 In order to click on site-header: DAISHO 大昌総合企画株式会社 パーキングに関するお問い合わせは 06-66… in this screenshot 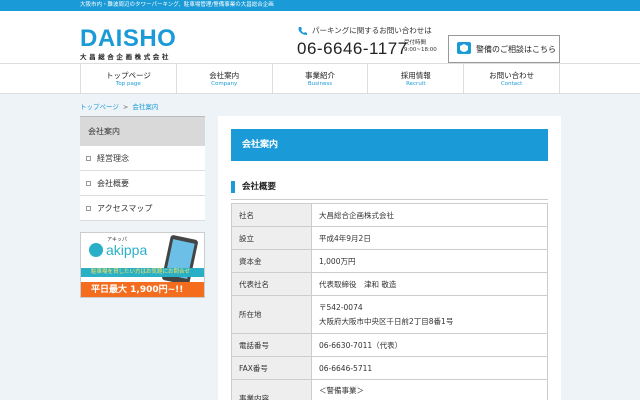, I will do `click(320, 37)`.